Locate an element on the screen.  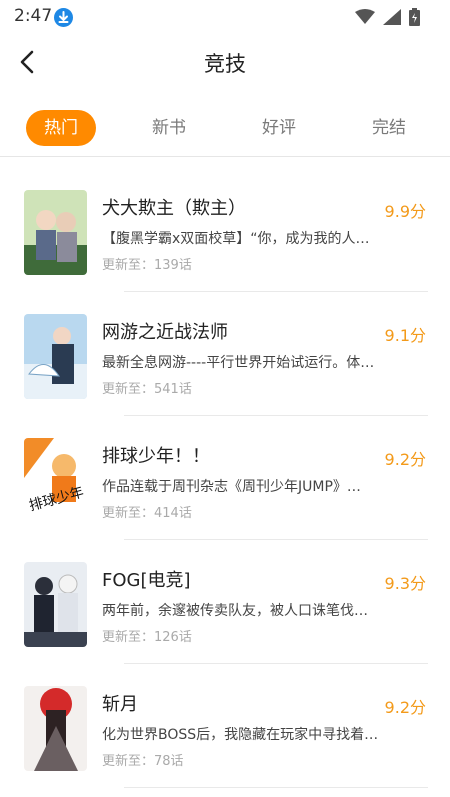
item-title: 犬大欺主（欺主） is located at coordinates (174, 208).